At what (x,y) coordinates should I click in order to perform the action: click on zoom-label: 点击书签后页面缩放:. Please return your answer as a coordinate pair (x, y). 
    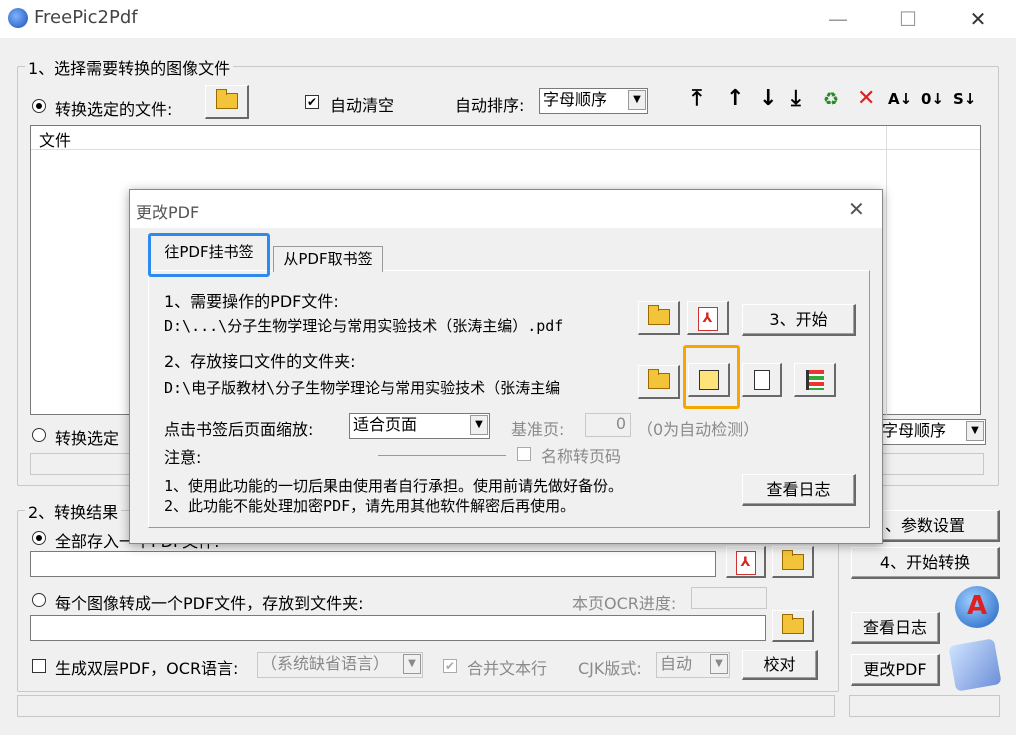
    Looking at the image, I should click on (239, 429).